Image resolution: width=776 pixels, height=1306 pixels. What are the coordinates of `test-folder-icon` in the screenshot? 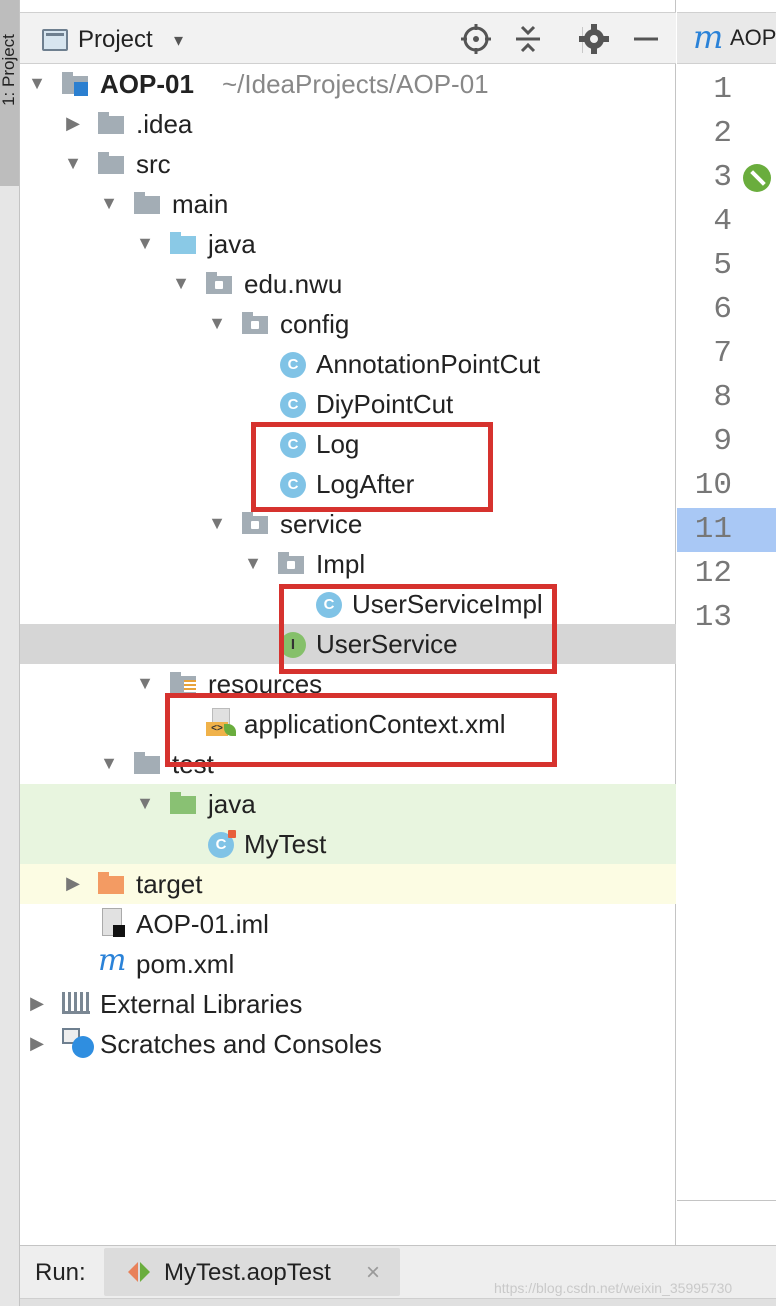 It's located at (184, 804).